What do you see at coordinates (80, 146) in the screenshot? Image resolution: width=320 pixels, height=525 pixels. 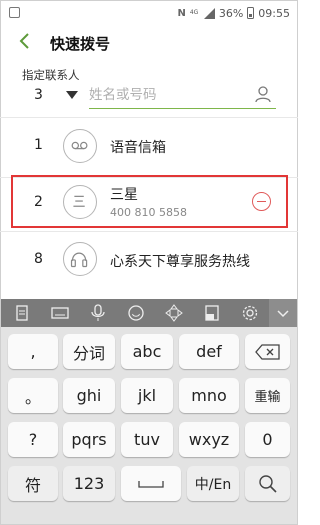 I see `voicemail-icon` at bounding box center [80, 146].